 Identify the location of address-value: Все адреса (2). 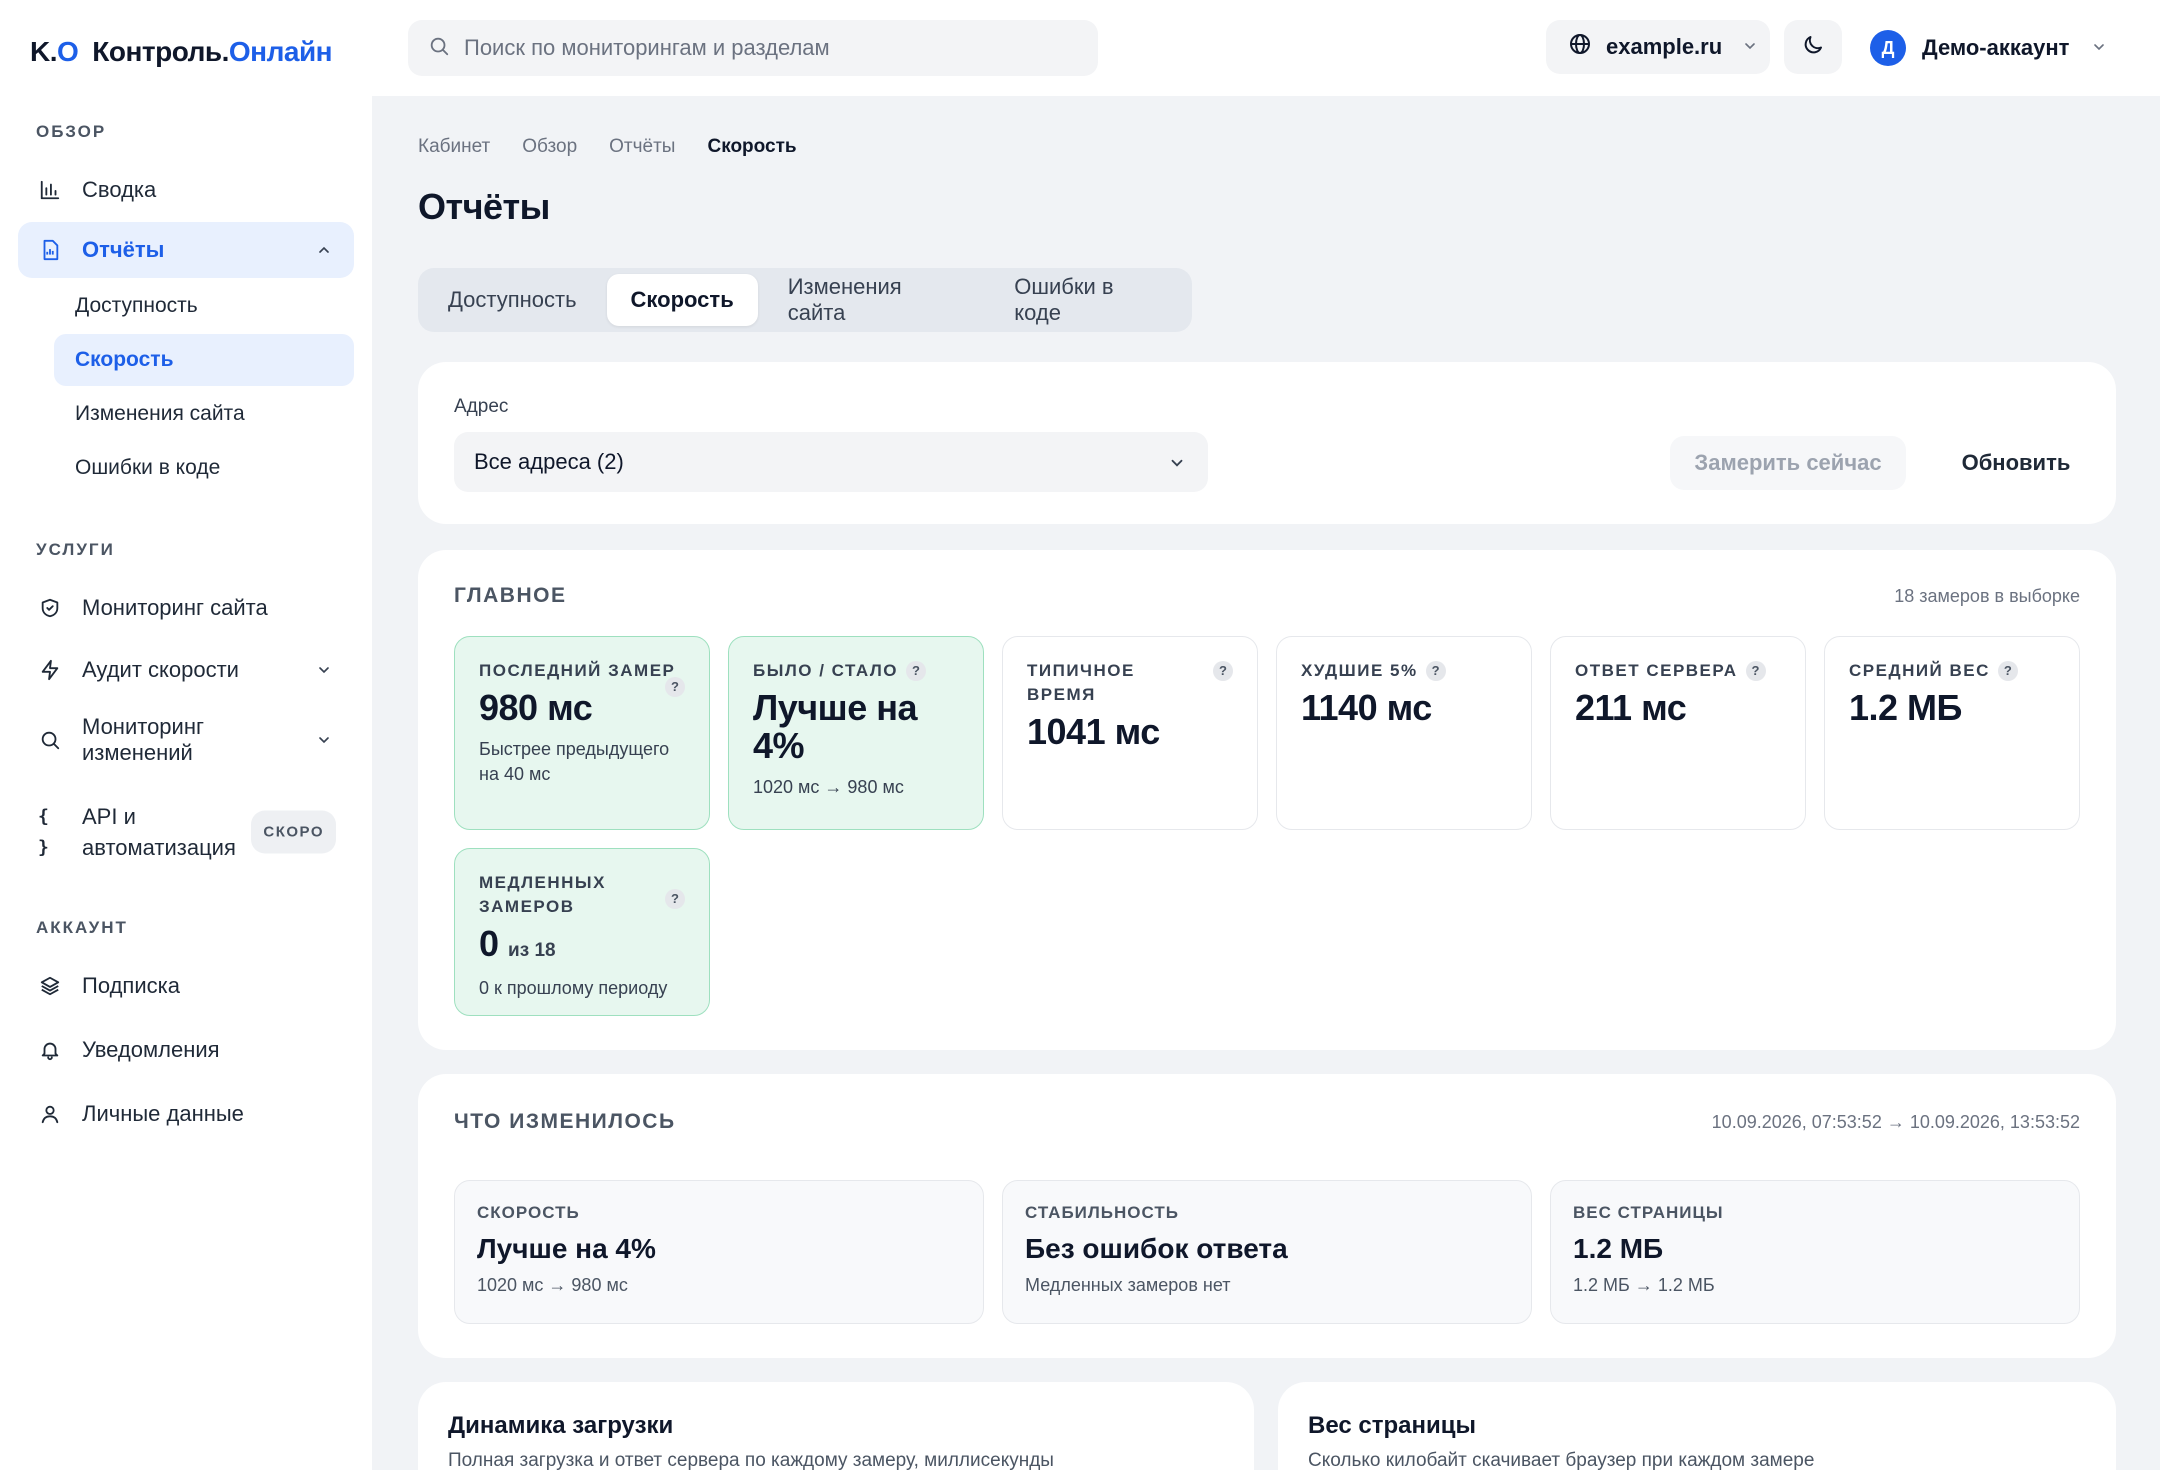
(549, 461).